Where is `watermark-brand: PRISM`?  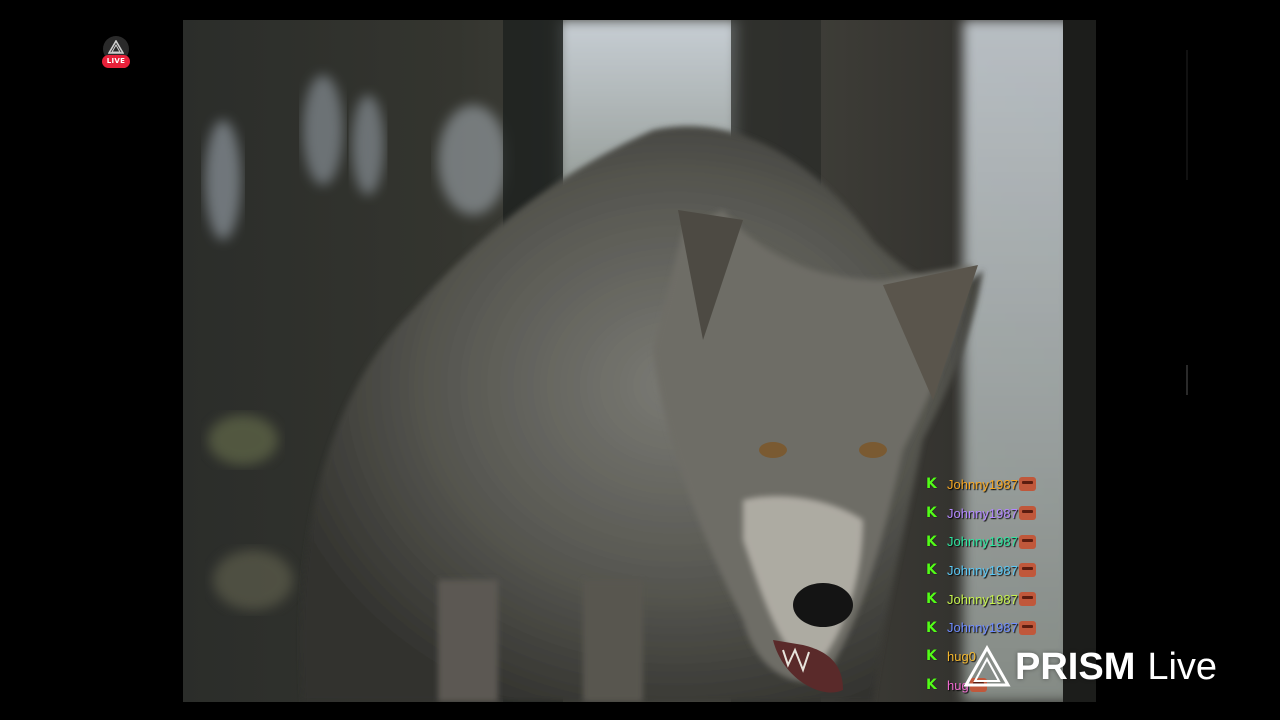 watermark-brand: PRISM is located at coordinates (1075, 666).